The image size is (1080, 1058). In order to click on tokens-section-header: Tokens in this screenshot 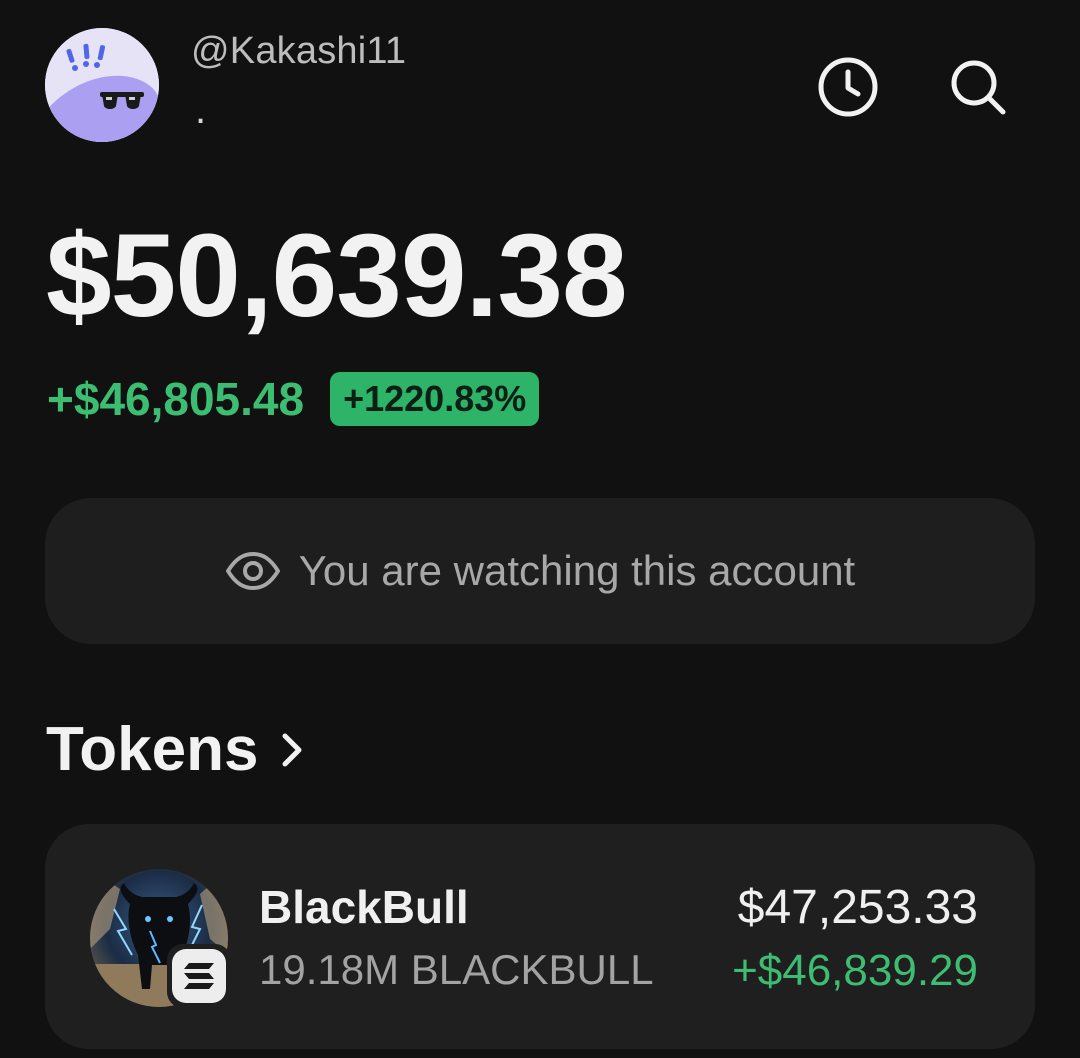, I will do `click(175, 749)`.